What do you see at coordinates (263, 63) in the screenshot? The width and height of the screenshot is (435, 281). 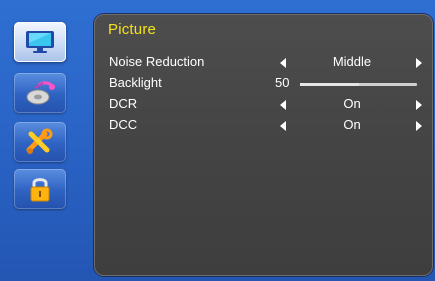 I see `noise-reduction-row: Noise Reduction Middle` at bounding box center [263, 63].